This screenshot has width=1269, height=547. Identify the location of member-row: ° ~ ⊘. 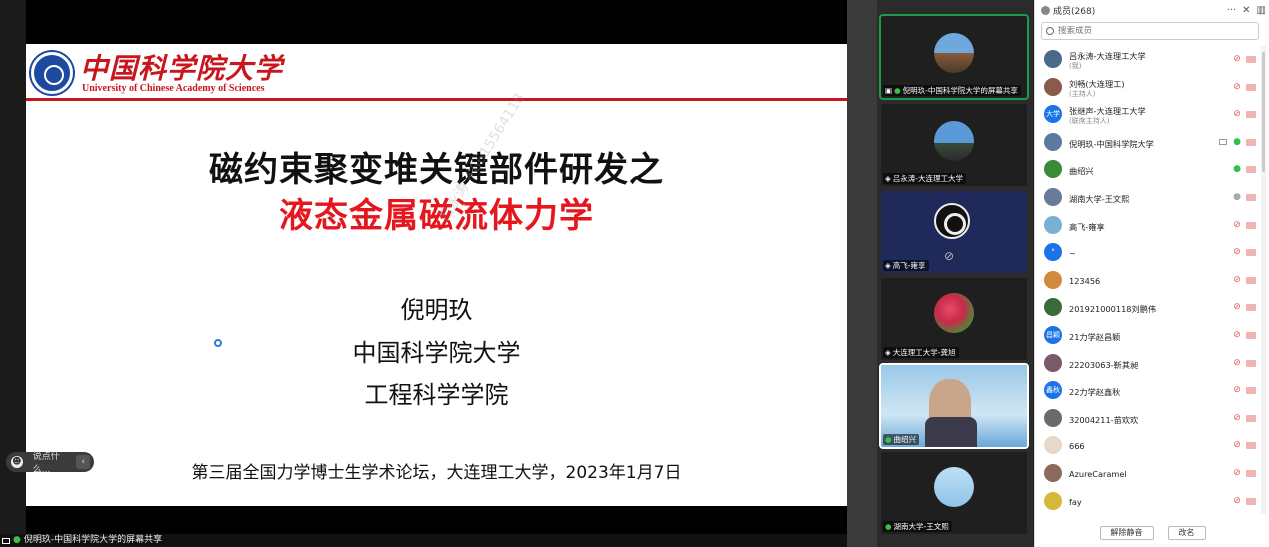
(1148, 252).